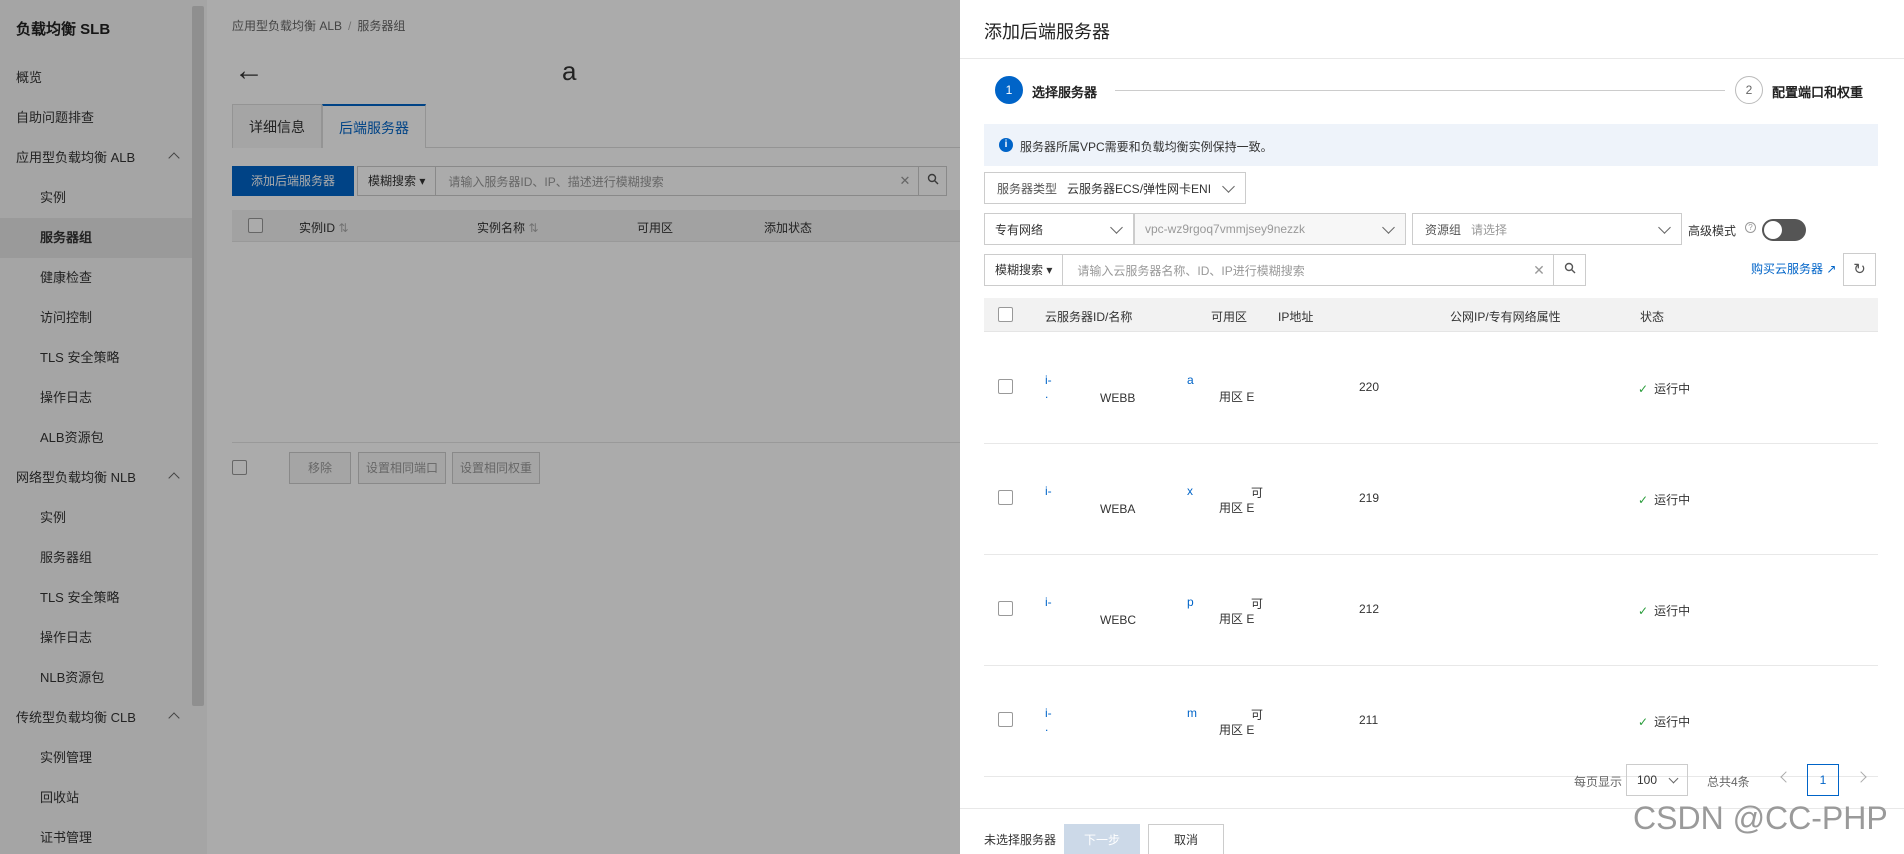  Describe the element at coordinates (1431, 315) in the screenshot. I see `ecs-table-header: 云服务器ID/名称 可用区 IP地址 公网IP/专有网络属性 状态` at that location.